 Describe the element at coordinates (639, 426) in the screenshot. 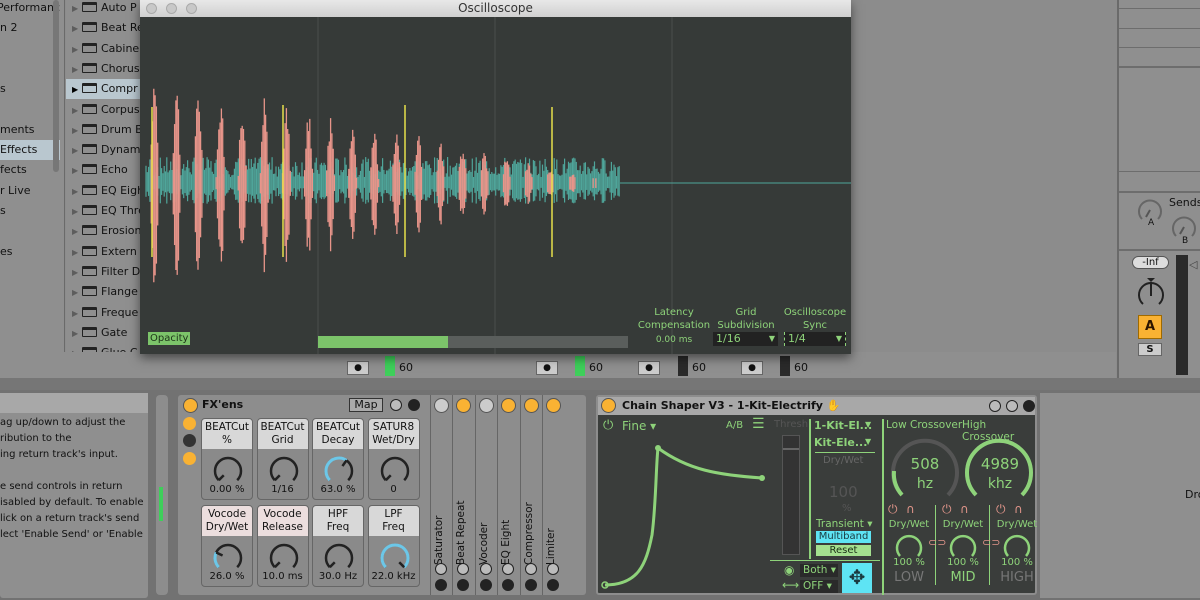

I see `mode-dropdown: Fine ▾` at that location.